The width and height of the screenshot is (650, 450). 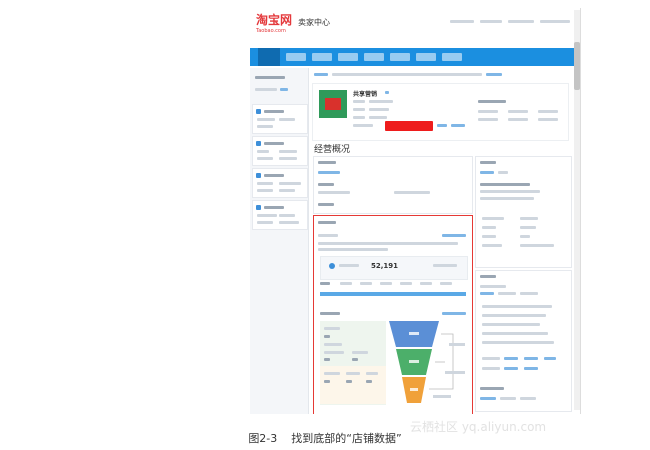 What do you see at coordinates (269, 57) in the screenshot?
I see `nav-tab-home` at bounding box center [269, 57].